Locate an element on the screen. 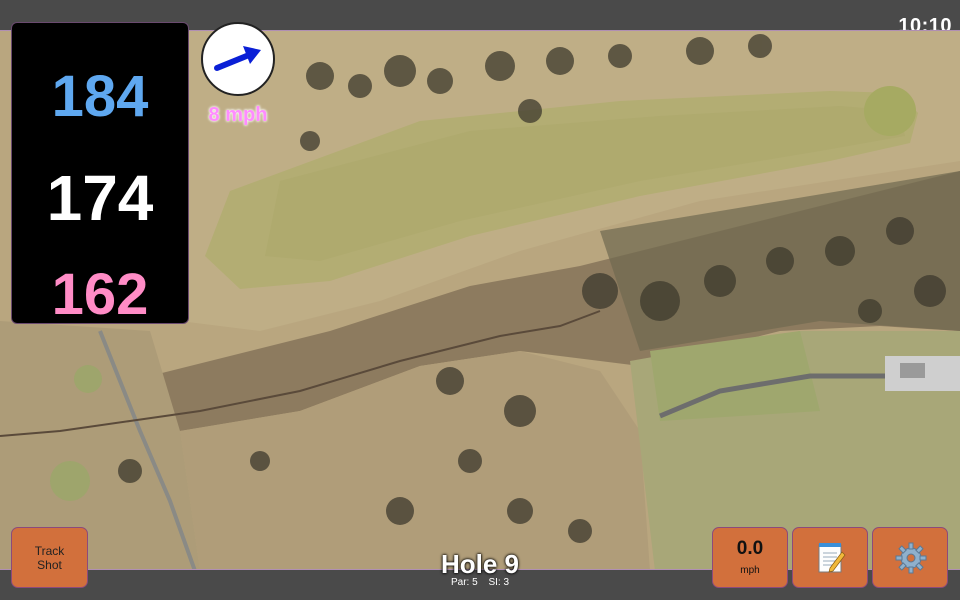 The width and height of the screenshot is (960, 600). gear-icon is located at coordinates (911, 558).